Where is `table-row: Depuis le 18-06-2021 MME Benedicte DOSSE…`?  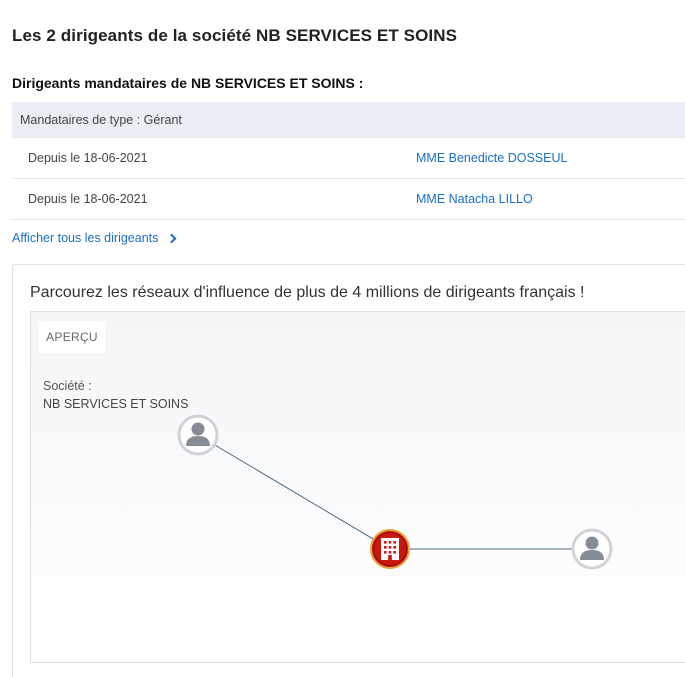 table-row: Depuis le 18-06-2021 MME Benedicte DOSSE… is located at coordinates (348, 158).